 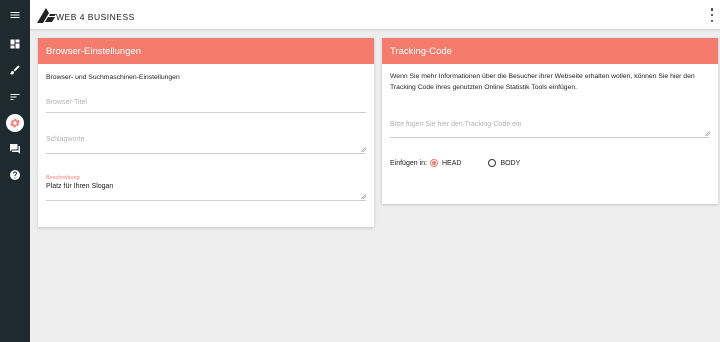 I want to click on option-body: BODY, so click(x=504, y=163).